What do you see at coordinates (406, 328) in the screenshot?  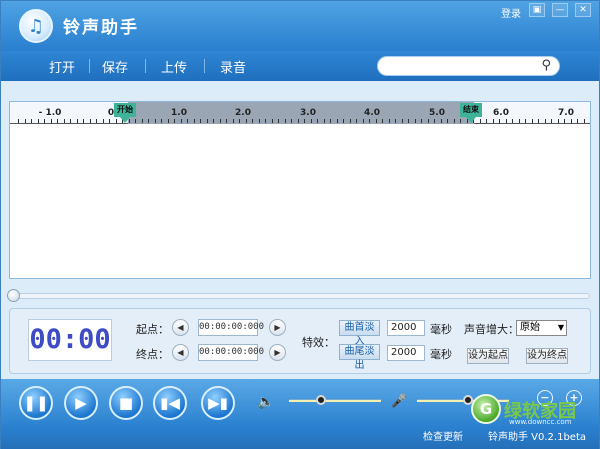 I see `fade-in-ms-field: 2000` at bounding box center [406, 328].